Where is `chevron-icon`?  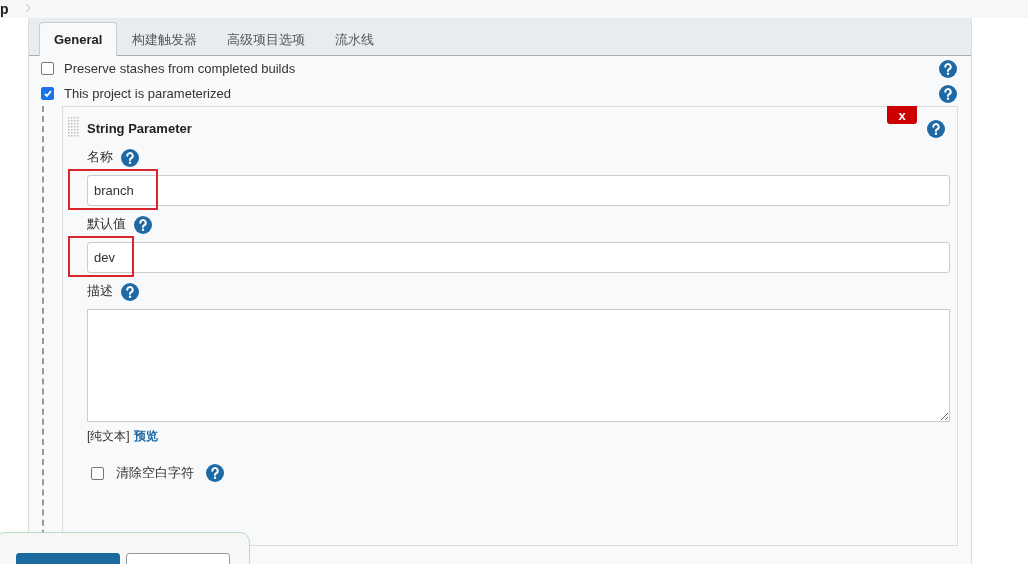
chevron-icon is located at coordinates (27, 8).